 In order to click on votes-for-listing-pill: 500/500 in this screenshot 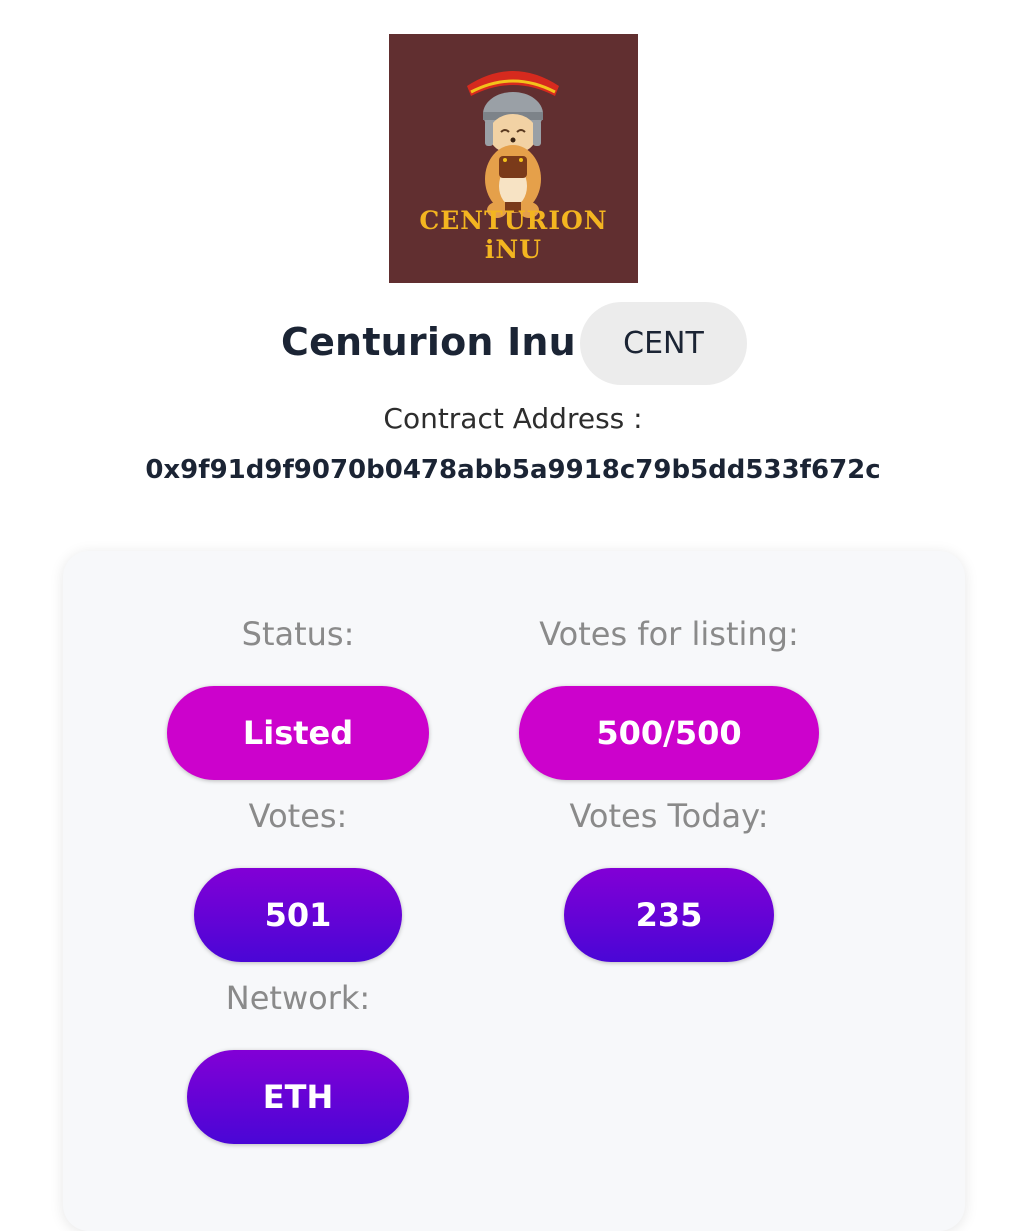, I will do `click(669, 733)`.